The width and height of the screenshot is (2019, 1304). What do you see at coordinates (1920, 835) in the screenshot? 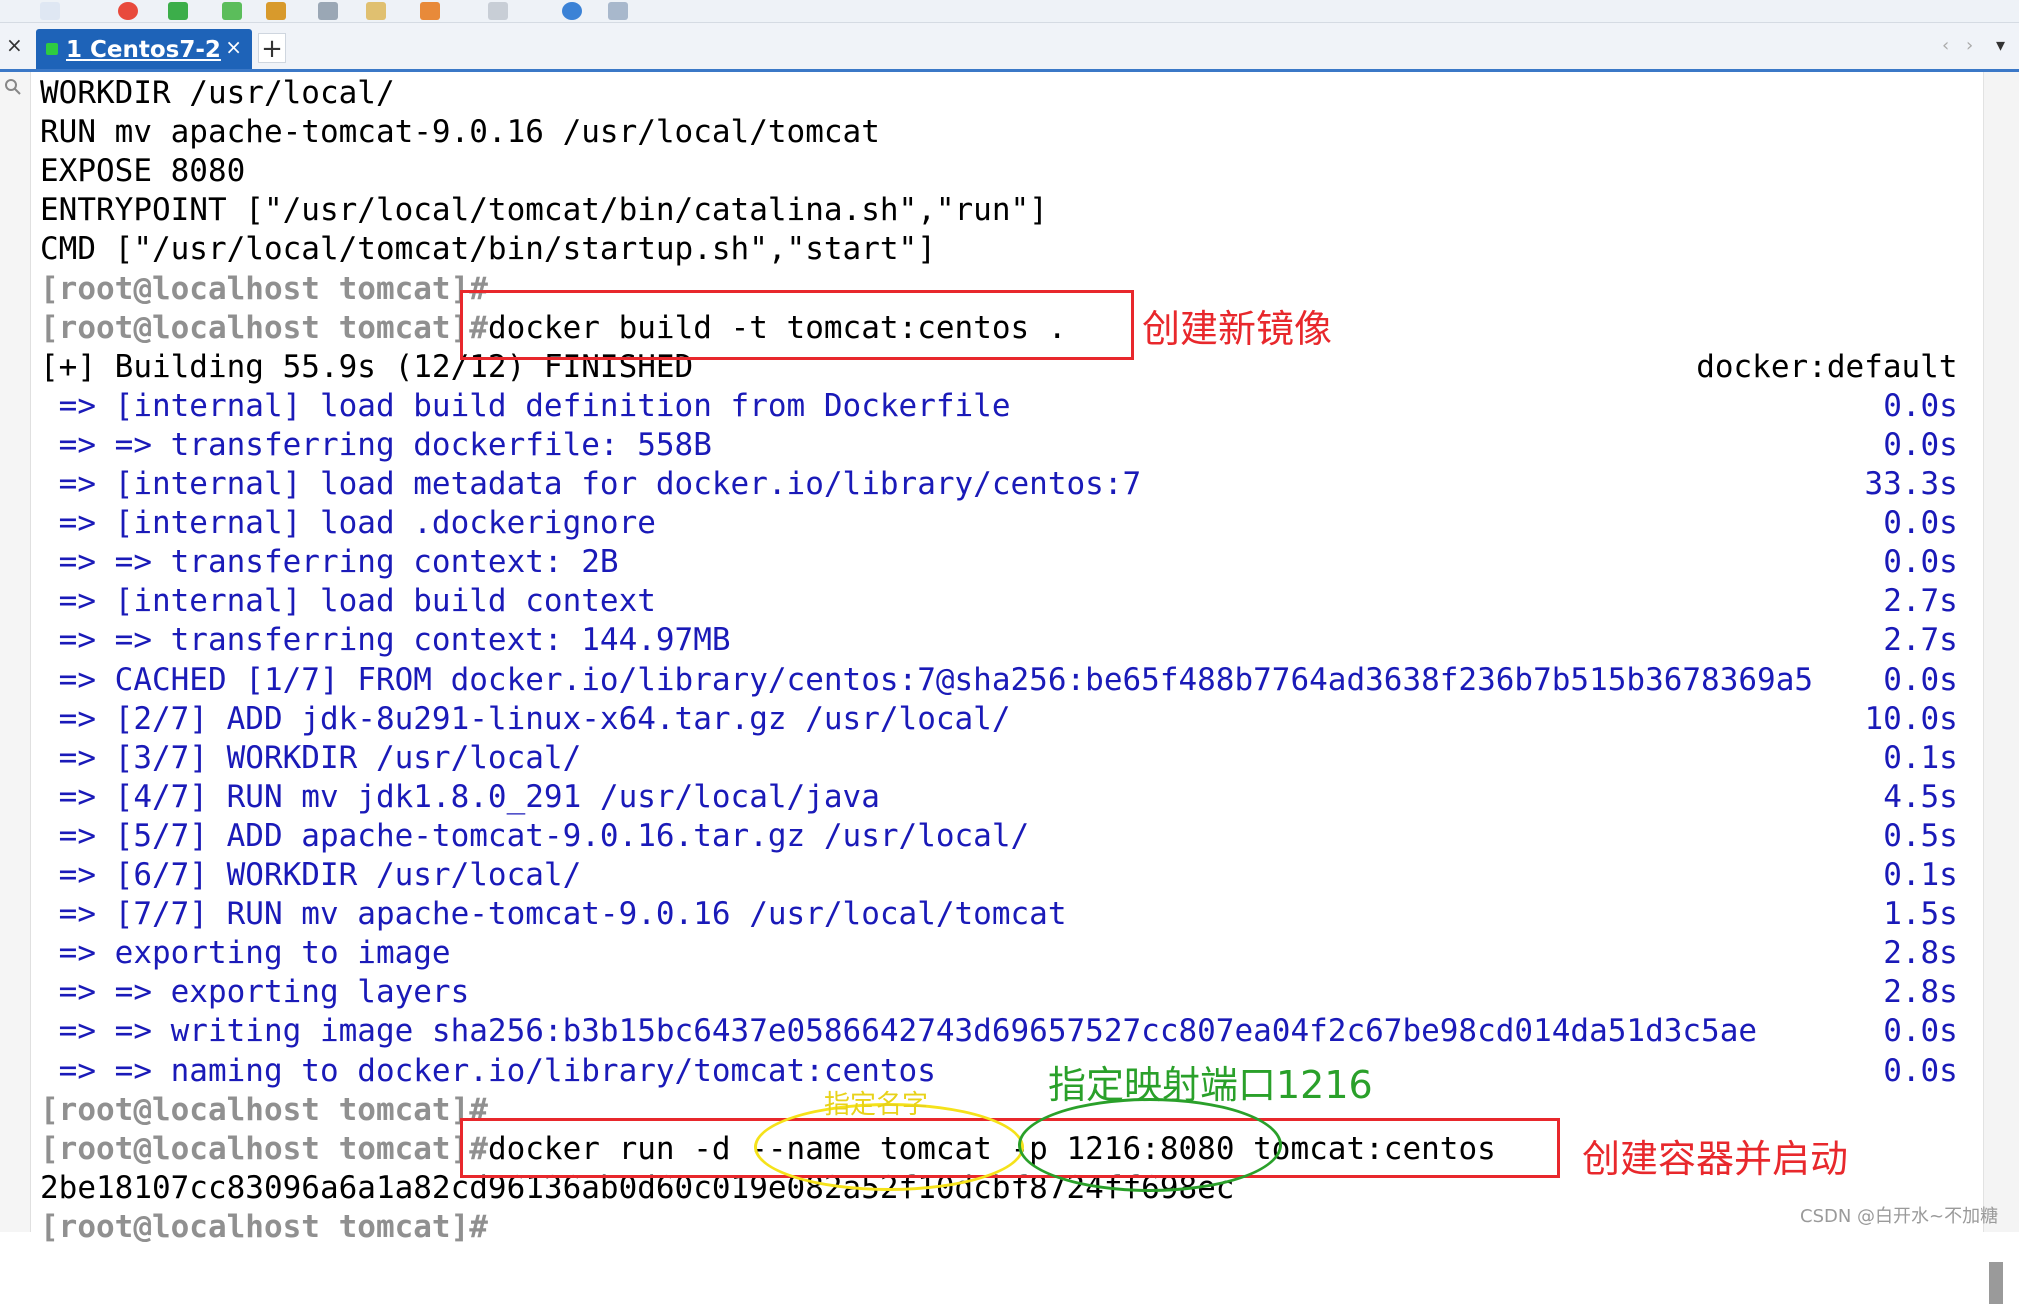
I see `step-duration: 0.5s` at bounding box center [1920, 835].